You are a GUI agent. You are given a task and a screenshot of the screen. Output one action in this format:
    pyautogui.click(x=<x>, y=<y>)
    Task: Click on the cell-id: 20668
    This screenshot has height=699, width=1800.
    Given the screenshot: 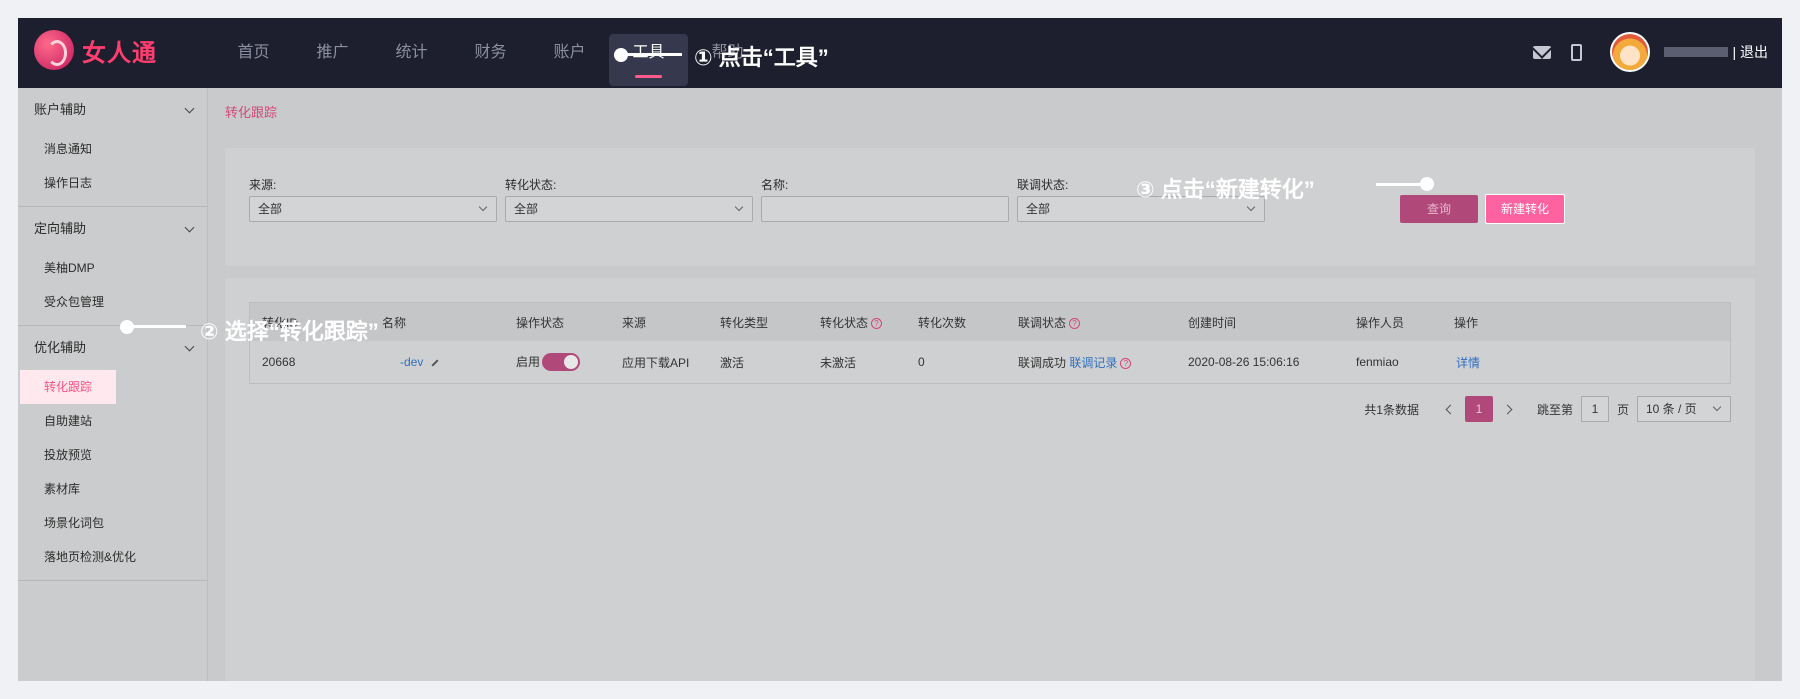 What is the action you would take?
    pyautogui.click(x=279, y=362)
    